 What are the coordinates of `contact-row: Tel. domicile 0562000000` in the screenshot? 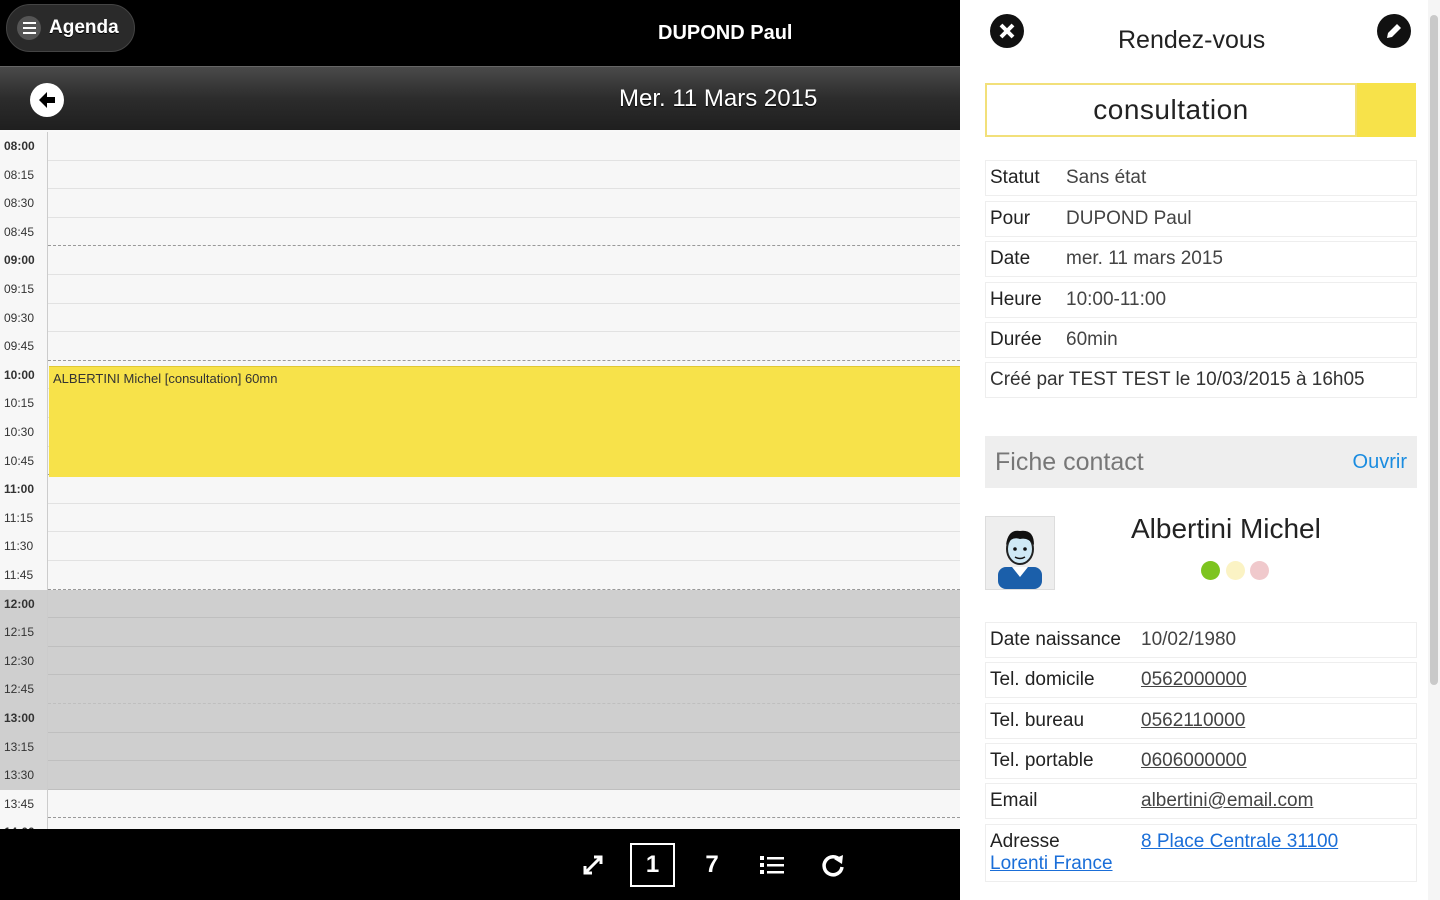 It's located at (1201, 680).